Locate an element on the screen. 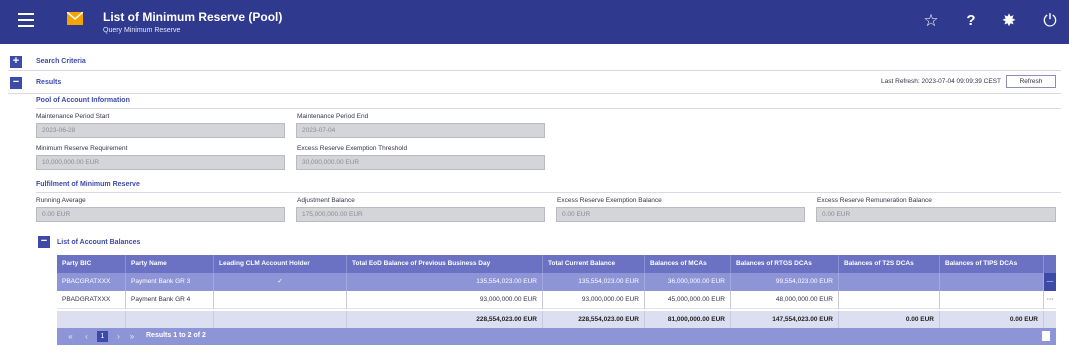  cell-mcas: 45,000,000.00 EUR is located at coordinates (688, 300).